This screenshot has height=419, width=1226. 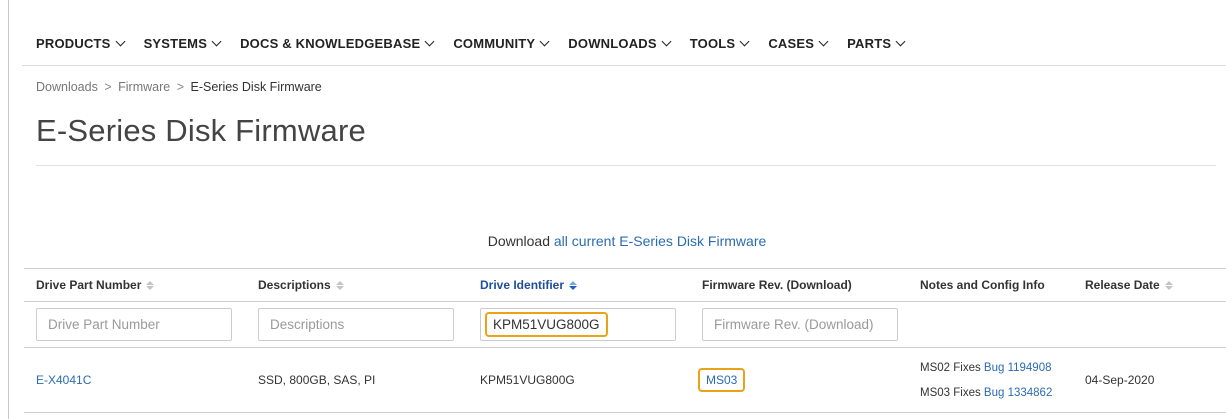 I want to click on nav-label: TOOLS, so click(x=712, y=43).